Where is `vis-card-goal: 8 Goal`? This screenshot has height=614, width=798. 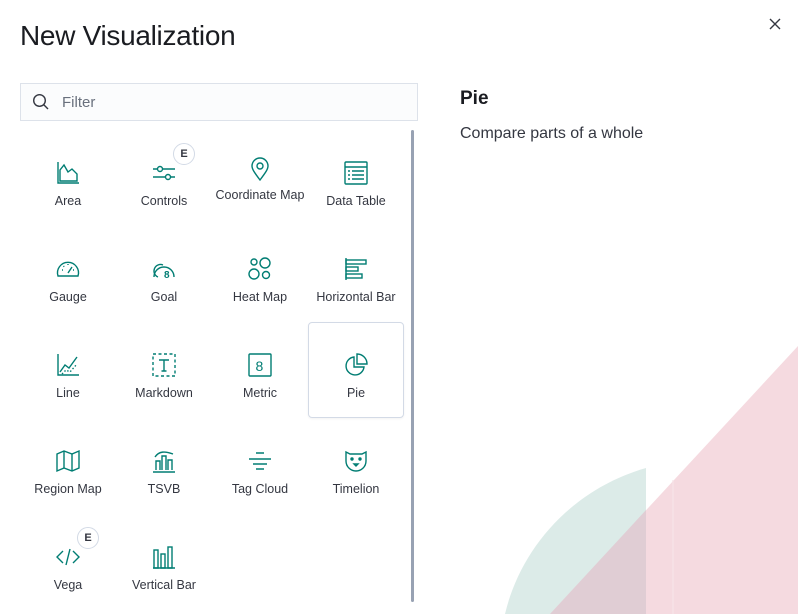 vis-card-goal: 8 Goal is located at coordinates (164, 274).